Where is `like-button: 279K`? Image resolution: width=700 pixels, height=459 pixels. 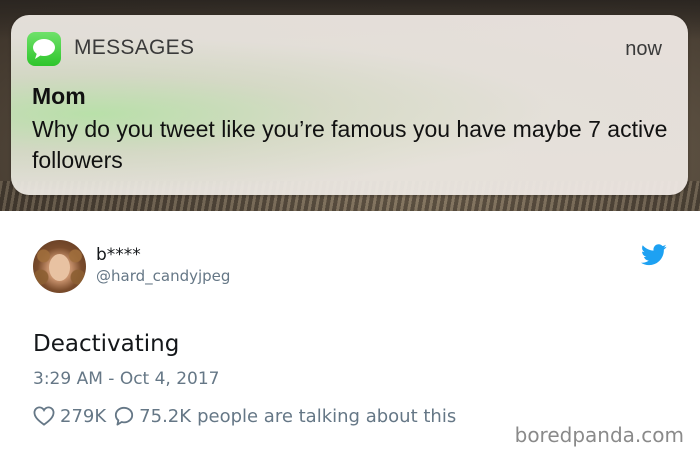 like-button: 279K is located at coordinates (69, 416).